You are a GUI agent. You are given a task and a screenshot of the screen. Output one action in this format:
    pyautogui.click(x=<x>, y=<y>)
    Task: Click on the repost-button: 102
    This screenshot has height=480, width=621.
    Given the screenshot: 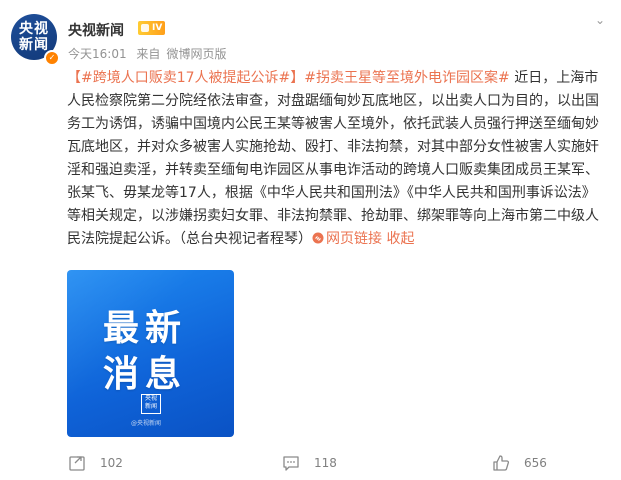 What is the action you would take?
    pyautogui.click(x=95, y=463)
    